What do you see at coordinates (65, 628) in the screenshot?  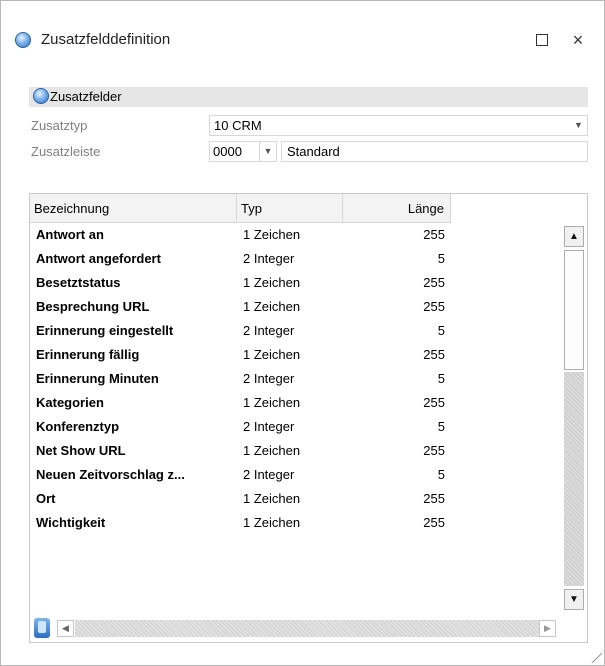 I see `scroll-left-button: ◀` at bounding box center [65, 628].